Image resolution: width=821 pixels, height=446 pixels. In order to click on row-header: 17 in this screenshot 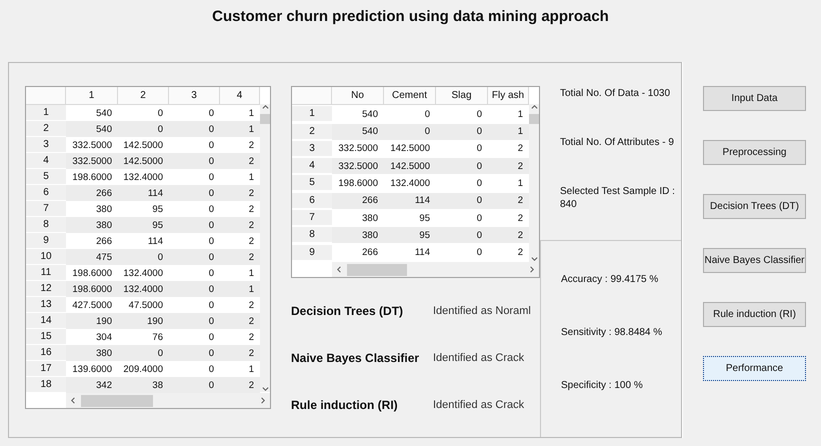, I will do `click(46, 369)`.